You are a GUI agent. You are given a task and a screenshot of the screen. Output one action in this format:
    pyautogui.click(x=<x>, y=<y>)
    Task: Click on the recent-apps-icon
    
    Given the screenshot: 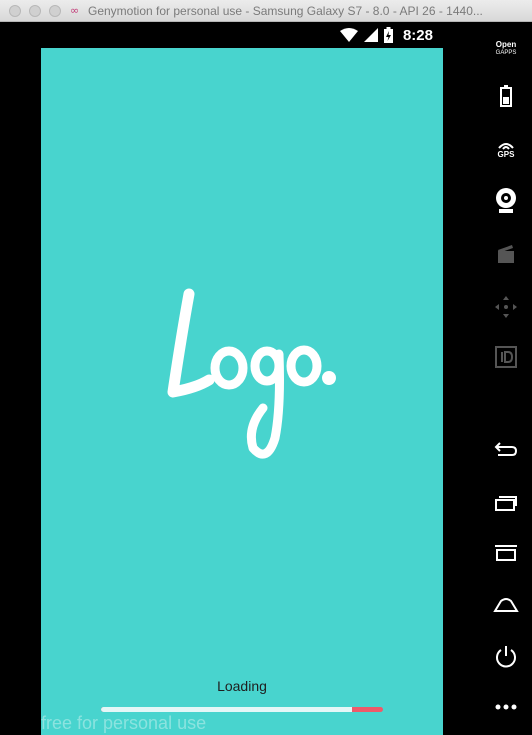 What is the action you would take?
    pyautogui.click(x=506, y=503)
    